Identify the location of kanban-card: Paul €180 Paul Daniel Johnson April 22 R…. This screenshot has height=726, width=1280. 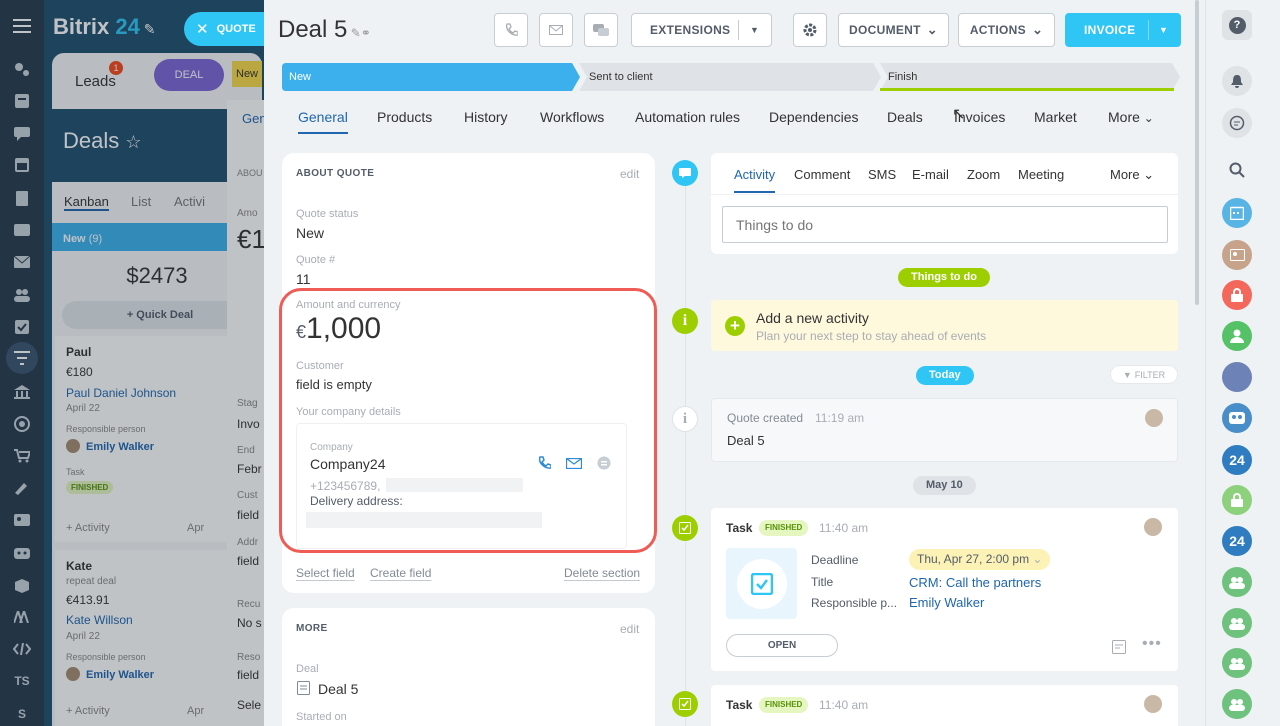
(155, 439).